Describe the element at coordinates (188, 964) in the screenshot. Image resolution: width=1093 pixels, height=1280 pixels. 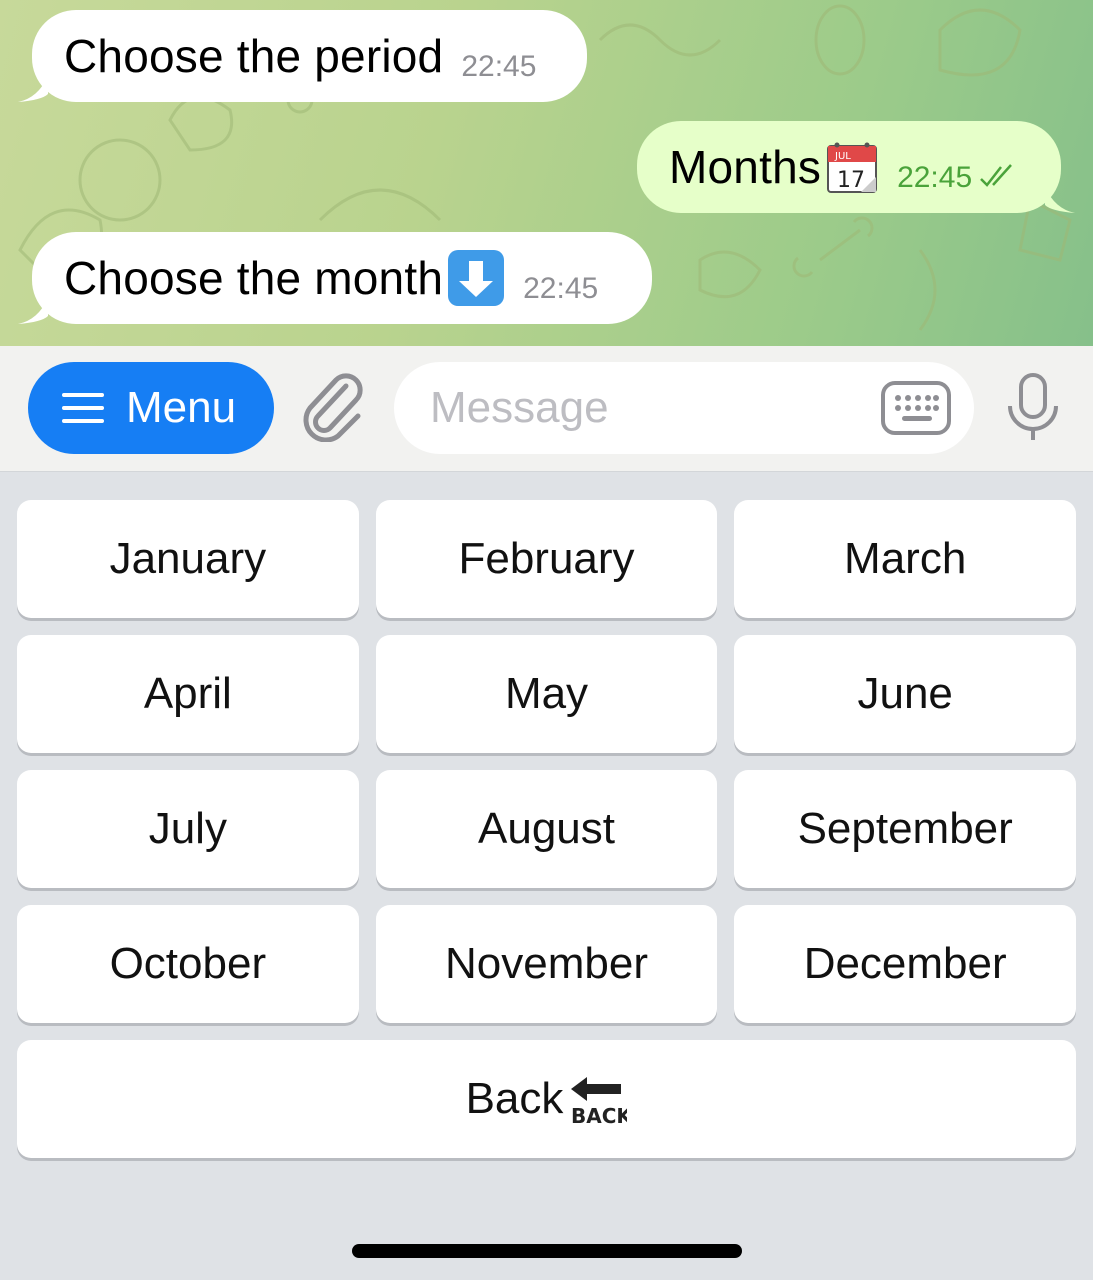
I see `key-october: October` at that location.